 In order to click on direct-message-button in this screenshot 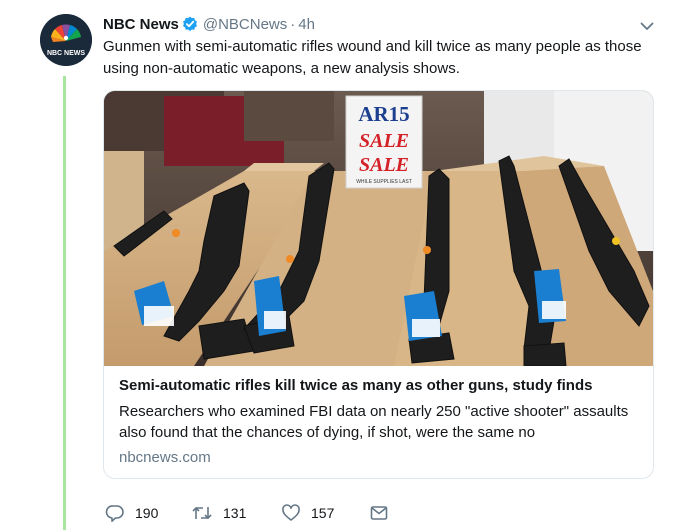, I will do `click(379, 513)`.